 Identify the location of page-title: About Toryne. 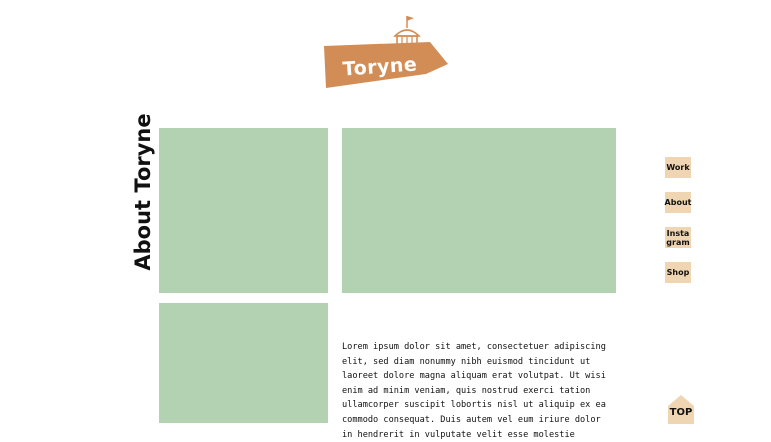
(143, 191).